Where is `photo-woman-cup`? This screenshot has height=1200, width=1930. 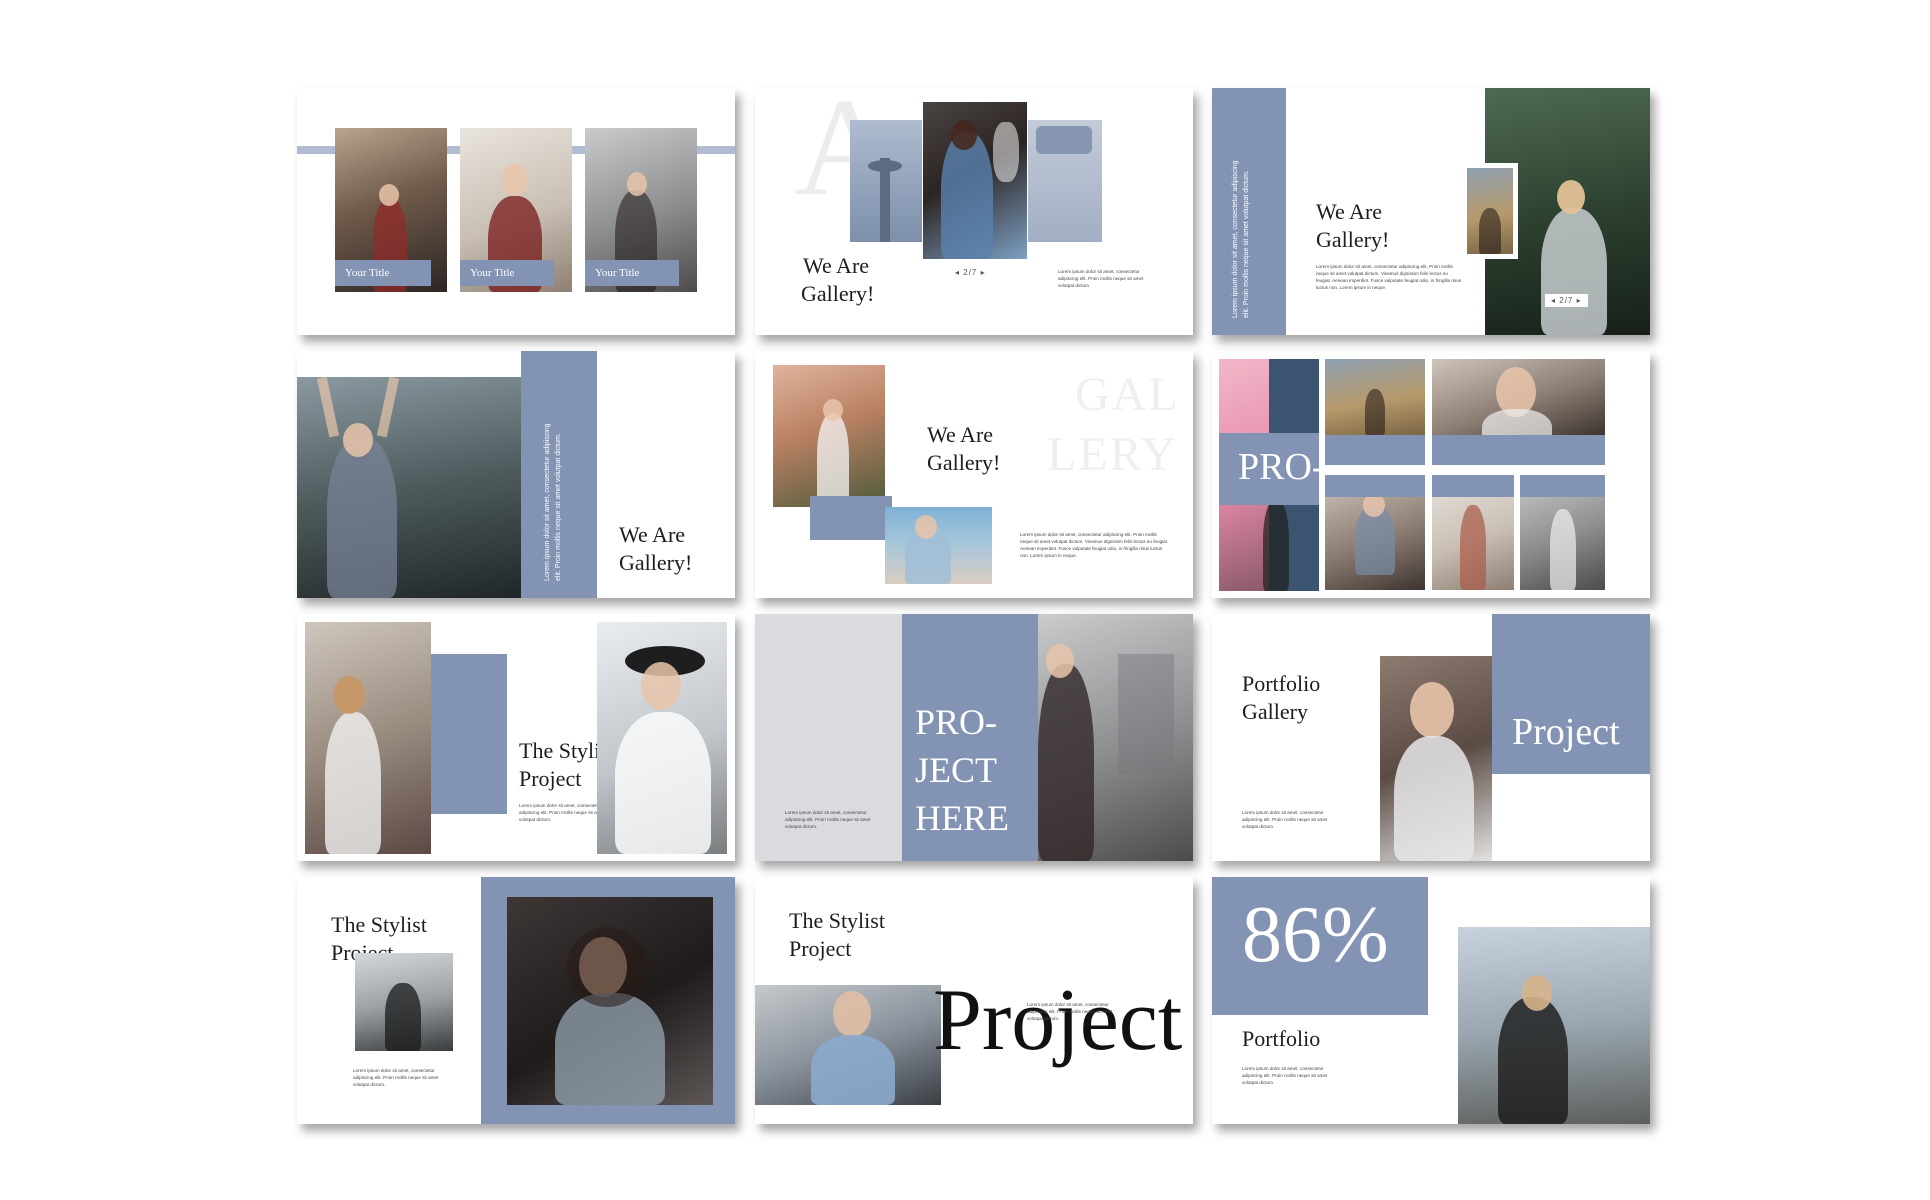
photo-woman-cup is located at coordinates (1436, 758).